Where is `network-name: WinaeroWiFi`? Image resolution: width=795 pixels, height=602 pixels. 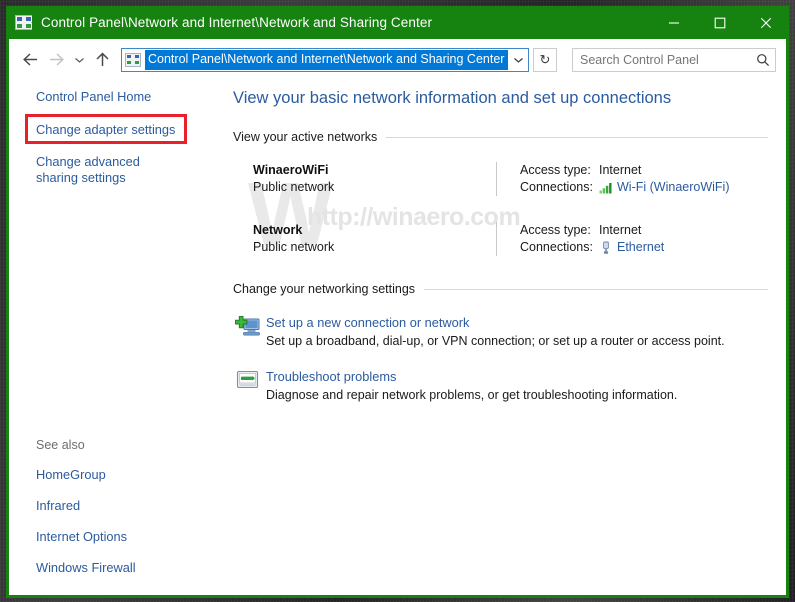
network-name: WinaeroWiFi is located at coordinates (291, 170).